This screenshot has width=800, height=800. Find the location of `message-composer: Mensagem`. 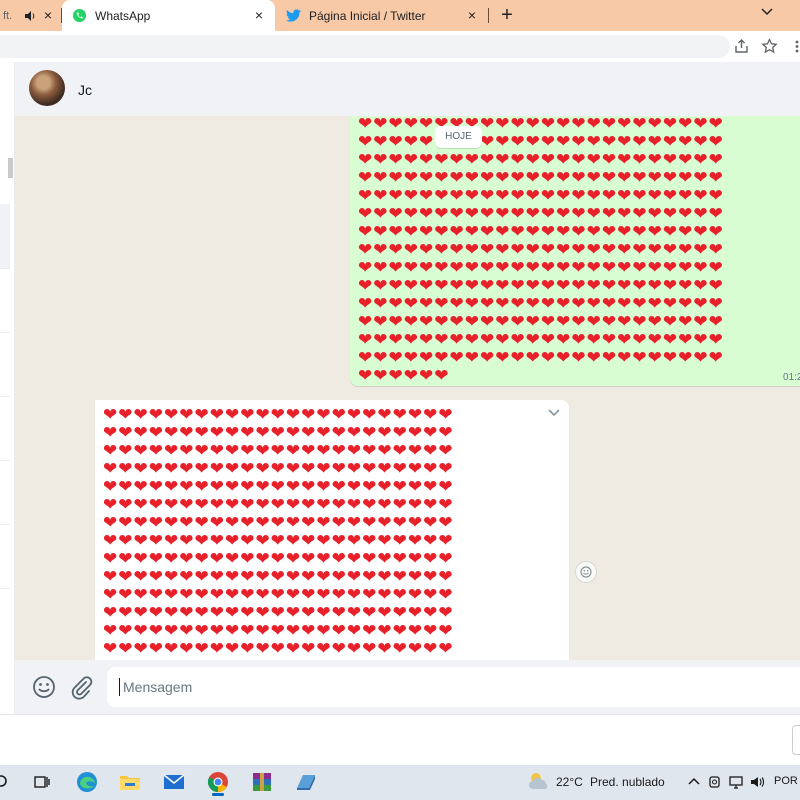

message-composer: Mensagem is located at coordinates (407, 687).